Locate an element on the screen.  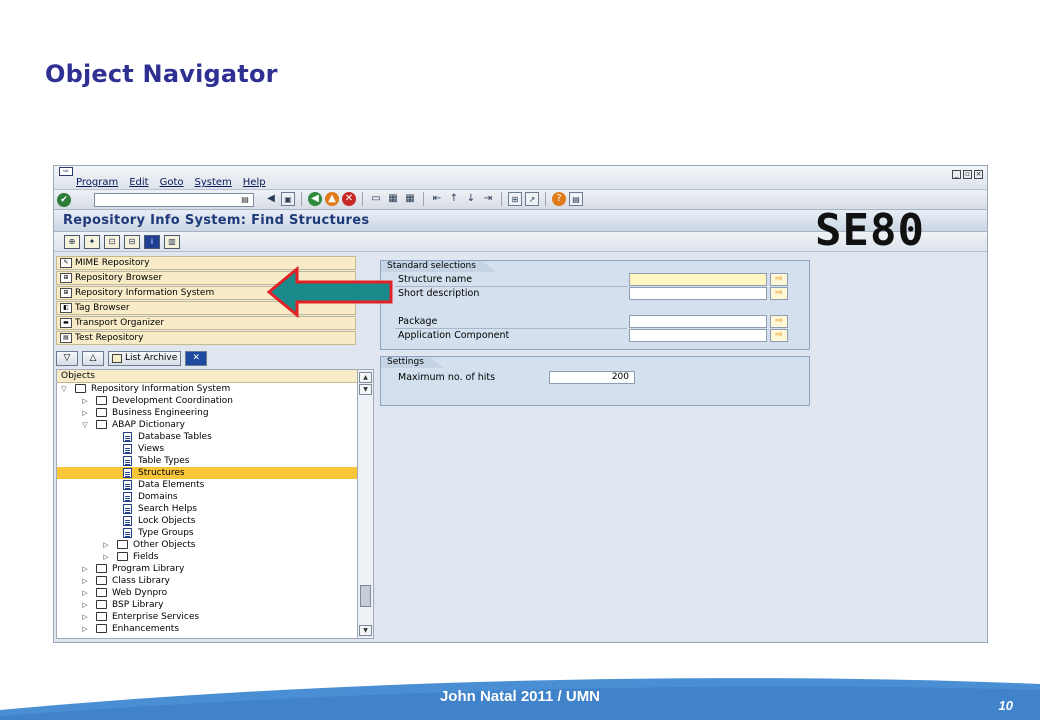
minimize-icon: _ is located at coordinates (956, 174).